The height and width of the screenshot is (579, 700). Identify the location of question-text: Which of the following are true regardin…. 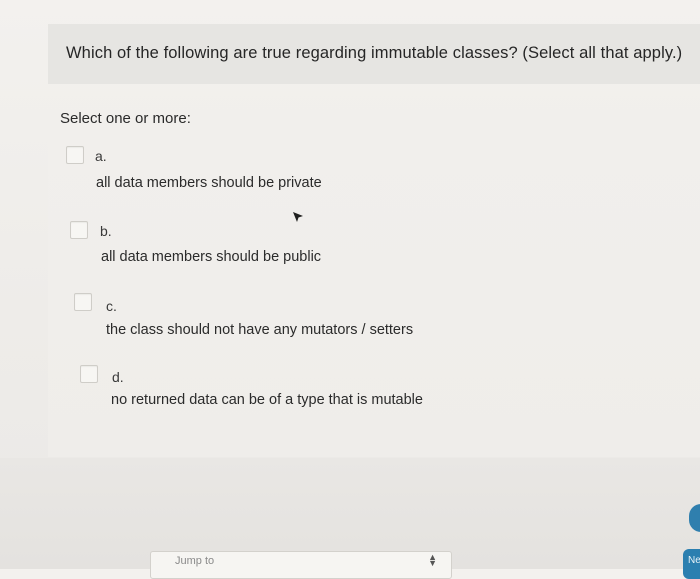
(374, 53).